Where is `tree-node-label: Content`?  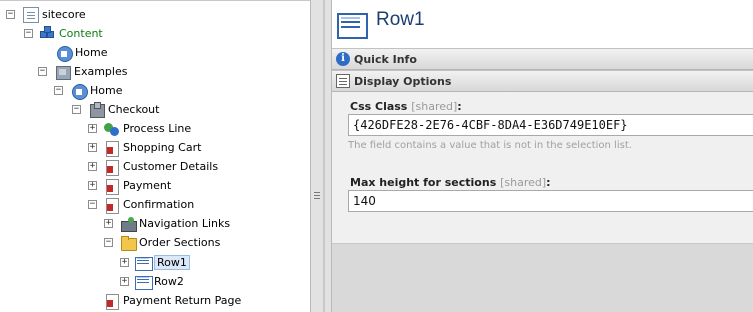 tree-node-label: Content is located at coordinates (81, 33).